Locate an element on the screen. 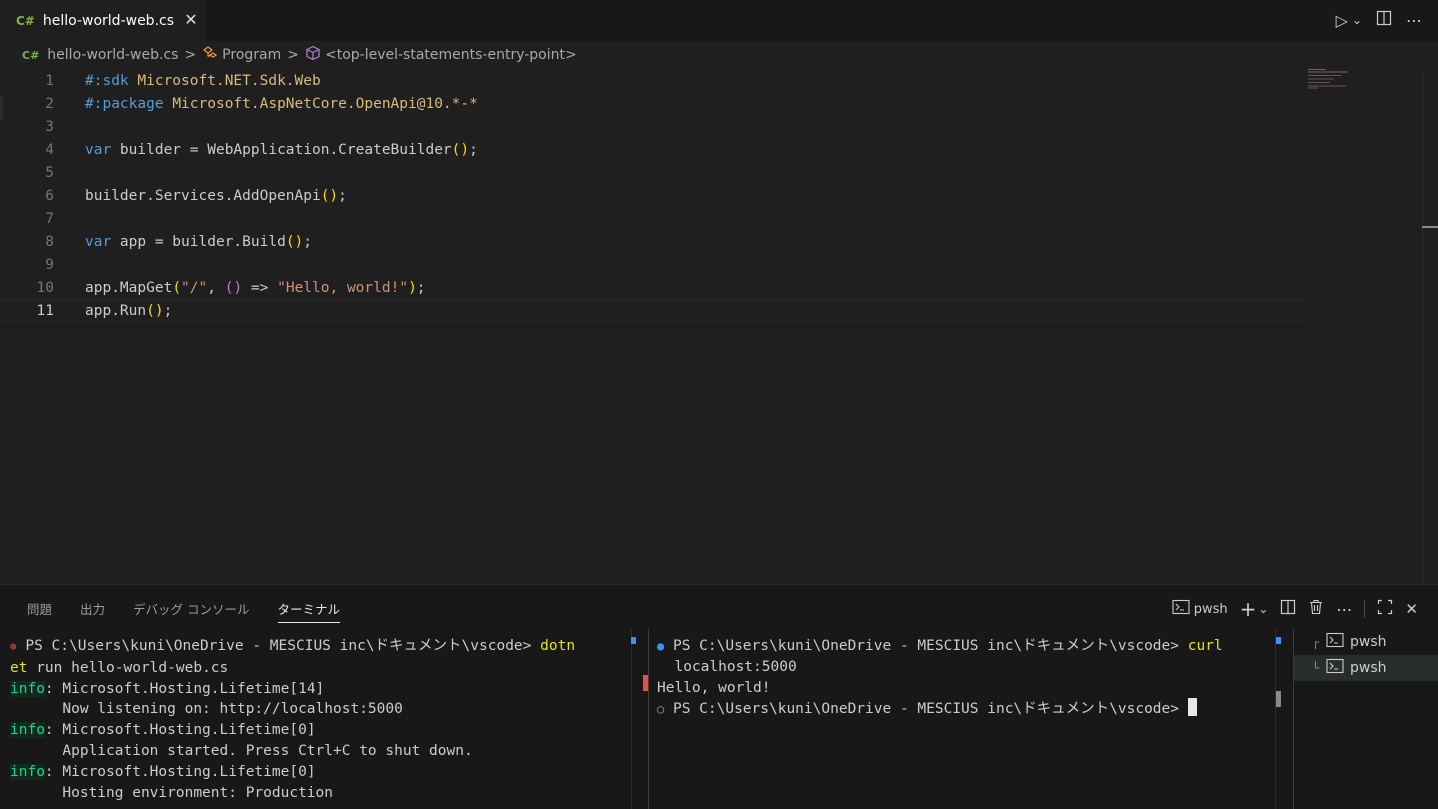  line-number: 6 is located at coordinates (49, 195).